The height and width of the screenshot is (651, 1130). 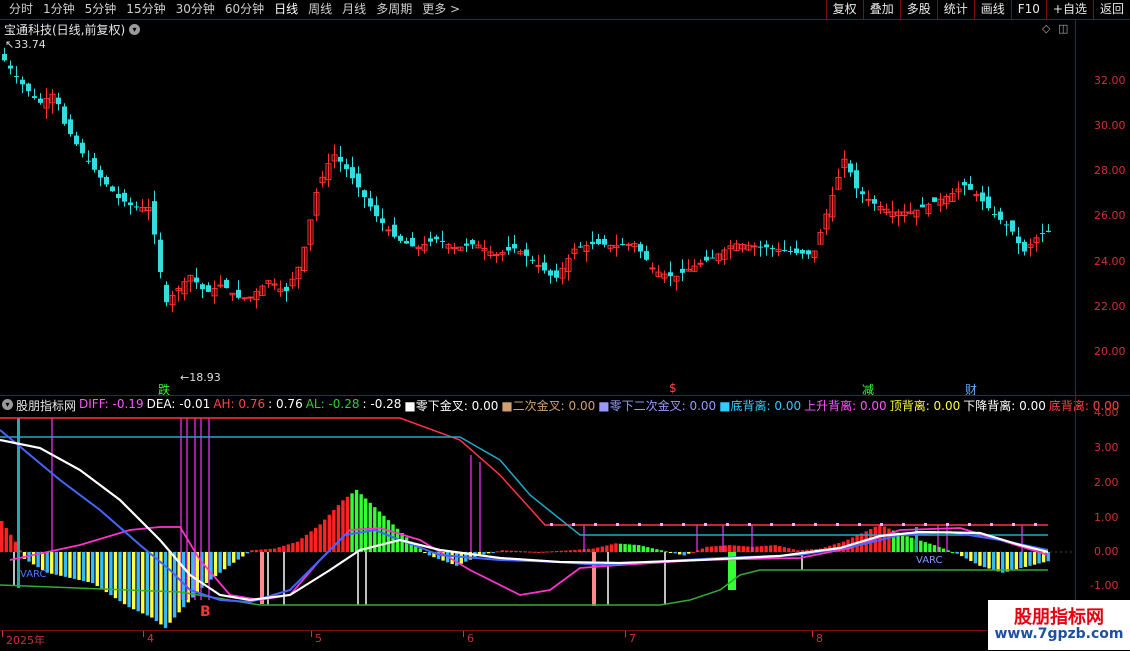 What do you see at coordinates (178, 404) in the screenshot?
I see `legend-entry: DEA: -0.01` at bounding box center [178, 404].